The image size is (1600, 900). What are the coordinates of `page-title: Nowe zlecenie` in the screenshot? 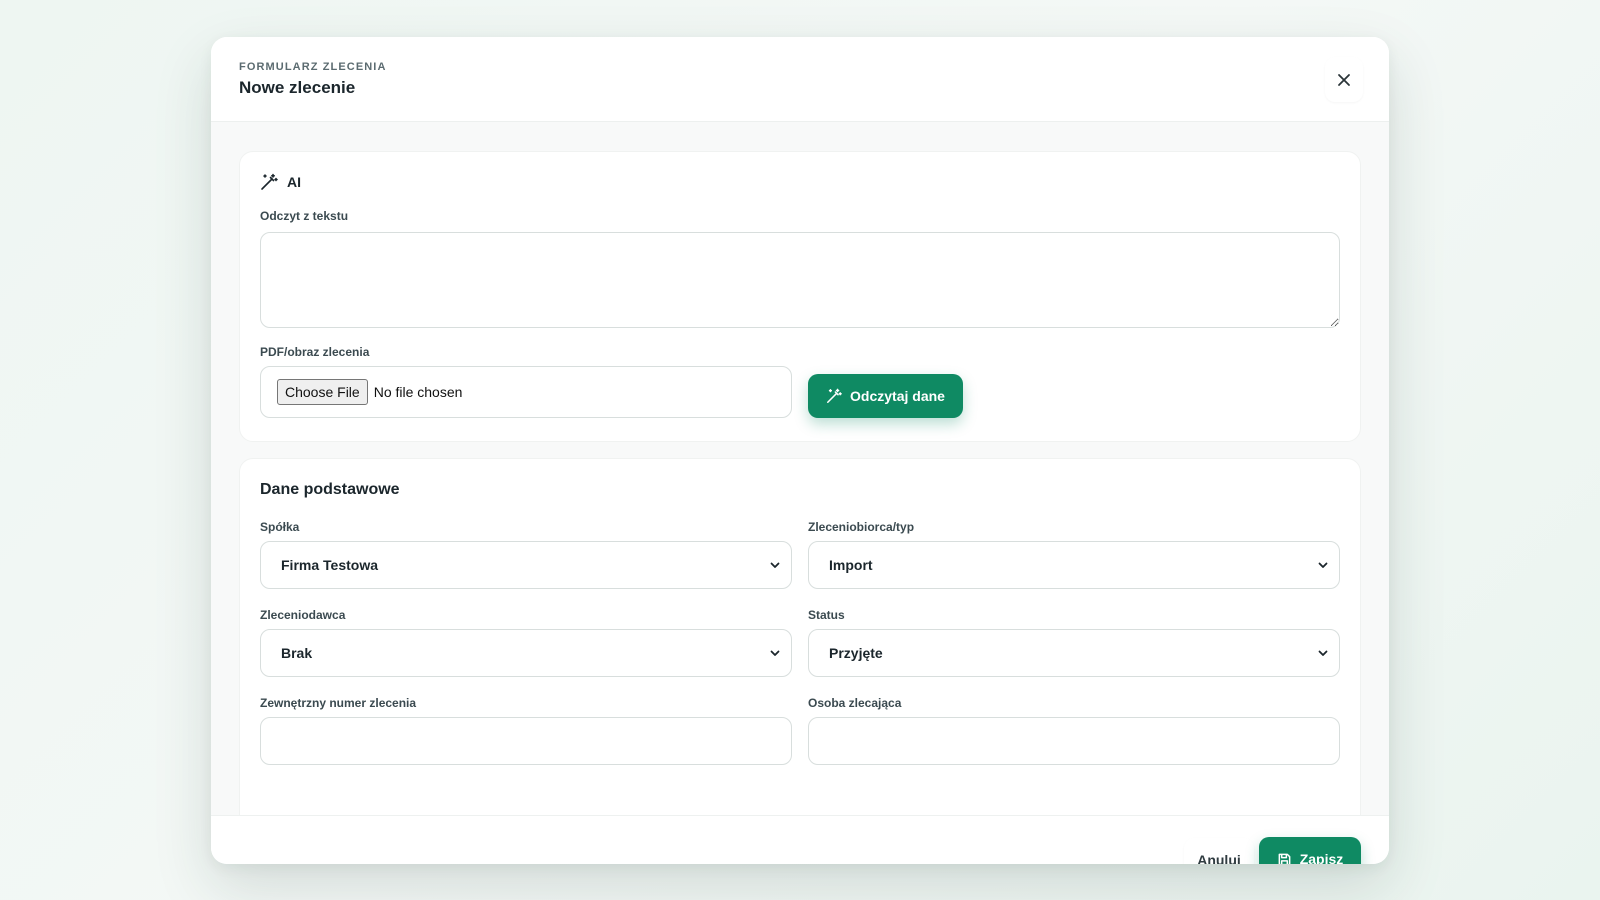 It's located at (297, 87).